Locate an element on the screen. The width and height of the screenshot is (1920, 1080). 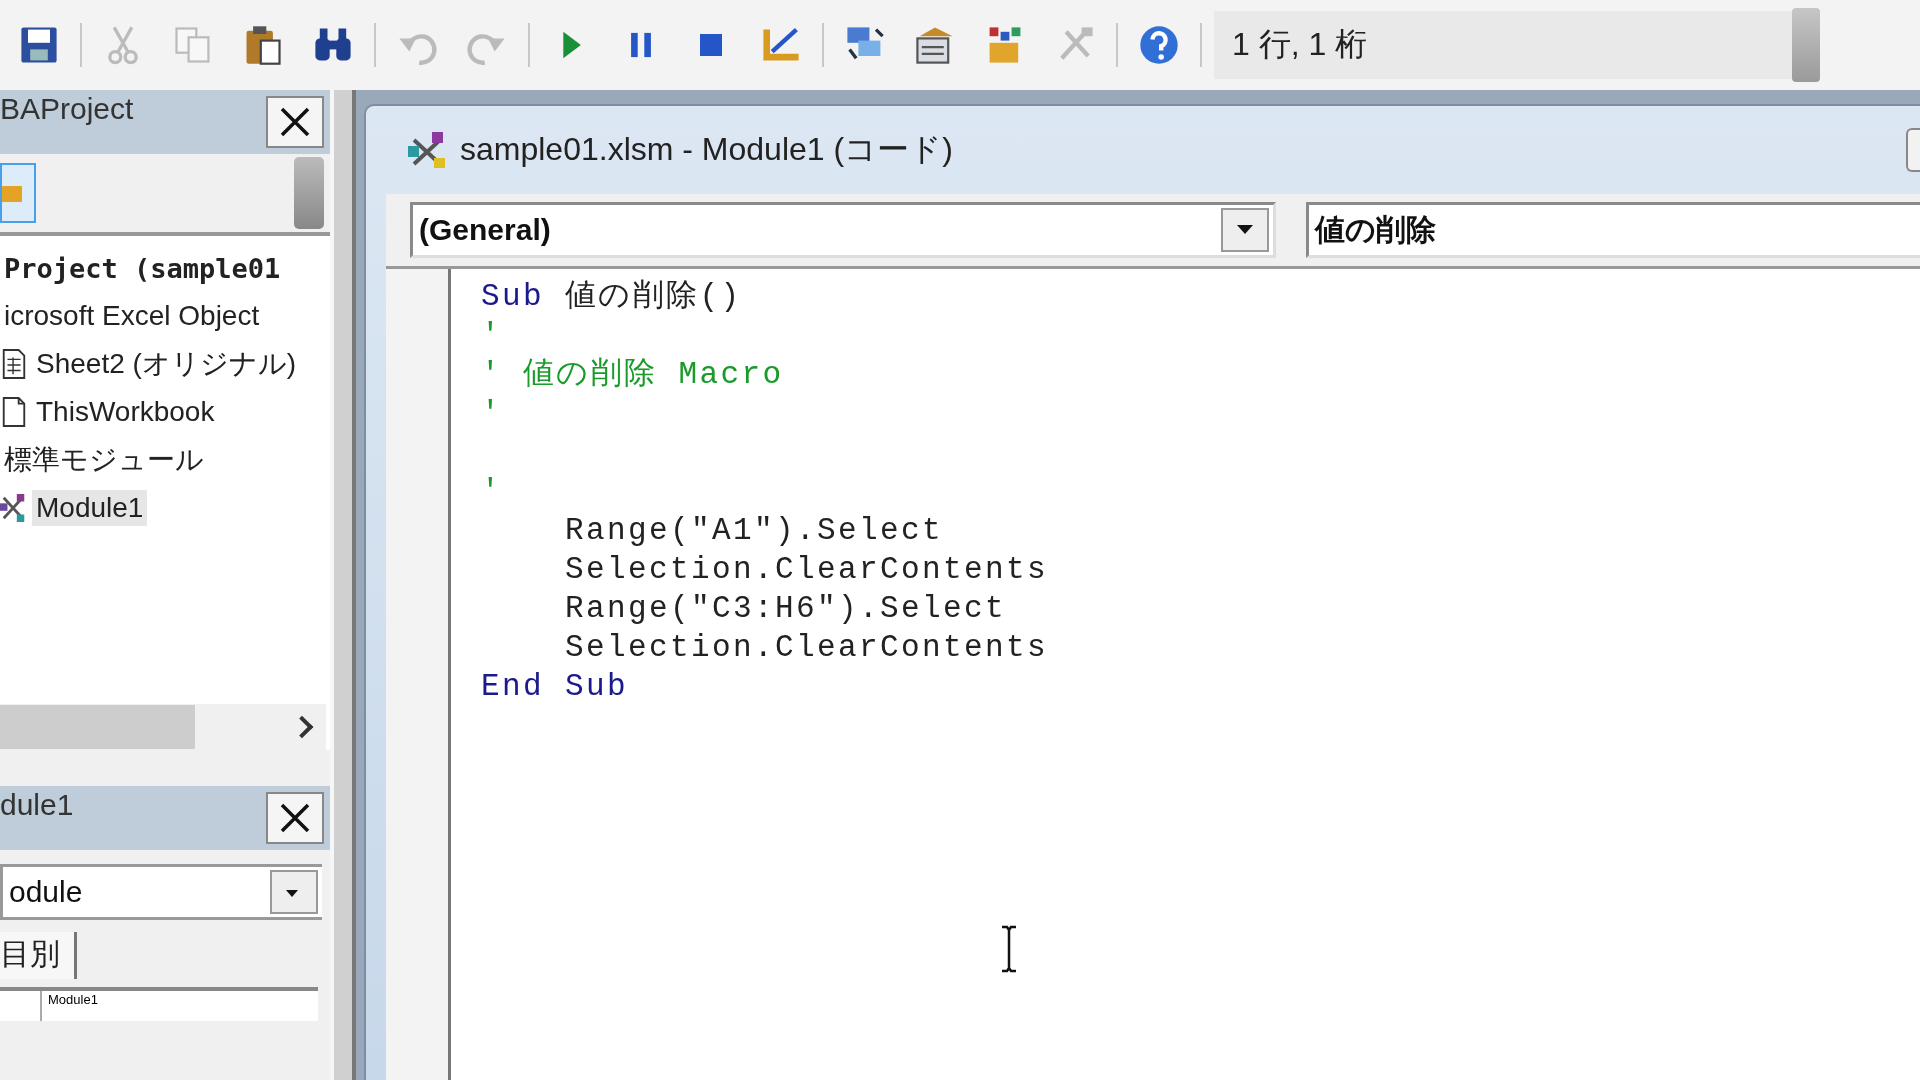
object-dropdown: odule is located at coordinates (161, 892).